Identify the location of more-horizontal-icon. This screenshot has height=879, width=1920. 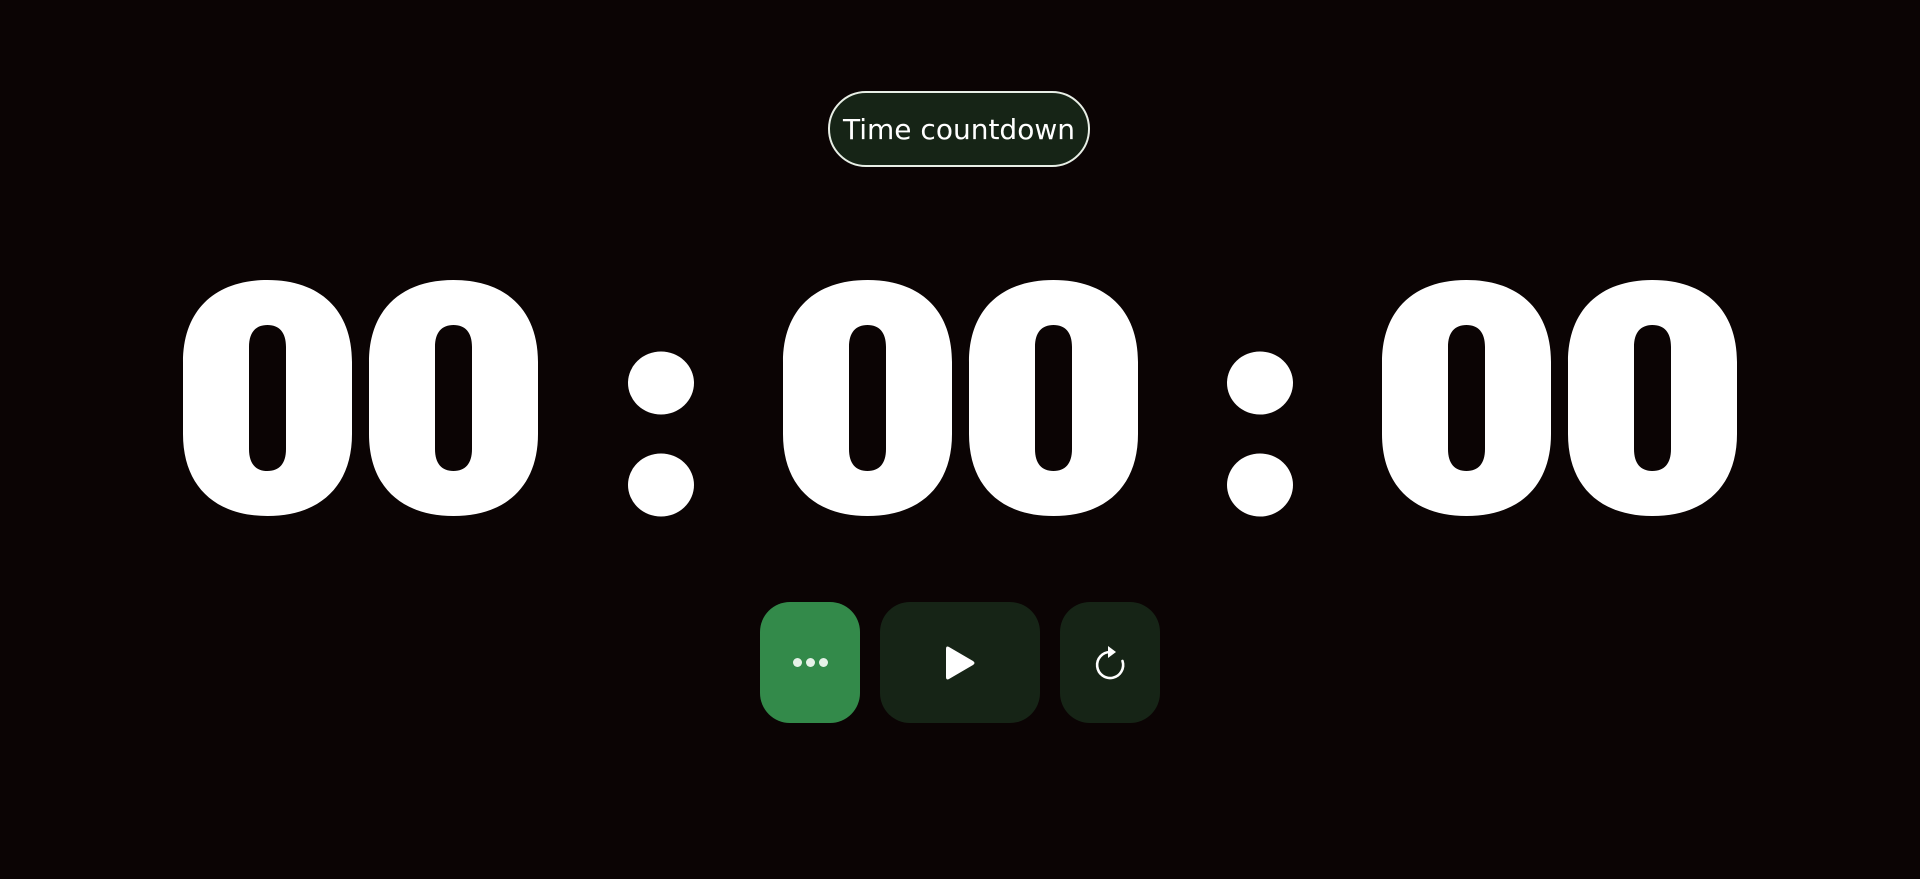
(810, 662).